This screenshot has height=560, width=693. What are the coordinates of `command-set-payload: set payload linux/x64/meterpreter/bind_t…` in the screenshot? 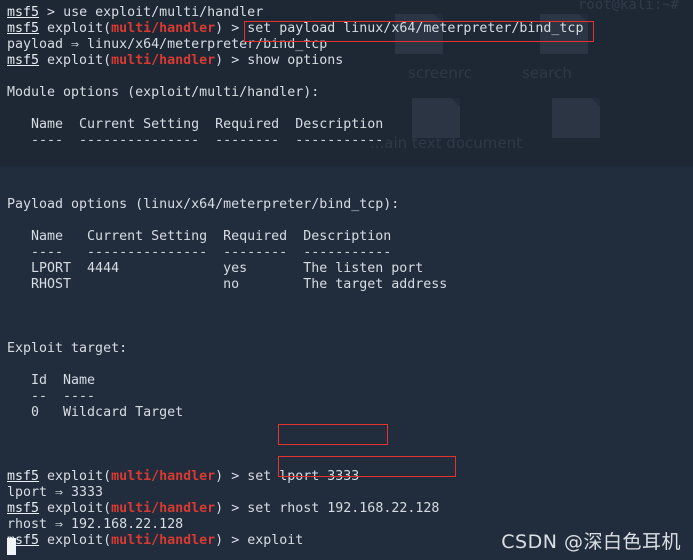 It's located at (415, 28).